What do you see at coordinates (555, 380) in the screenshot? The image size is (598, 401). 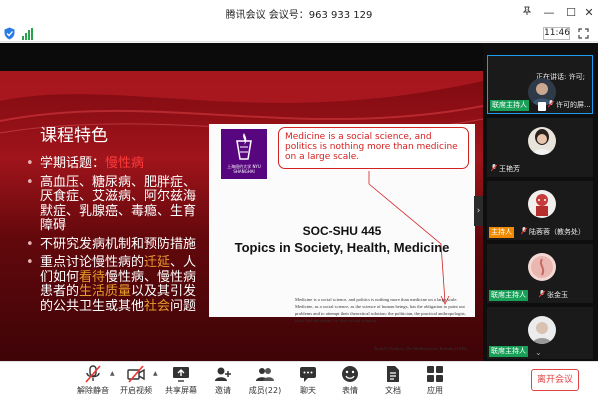 I see `leave-meeting-button: 离开会议` at bounding box center [555, 380].